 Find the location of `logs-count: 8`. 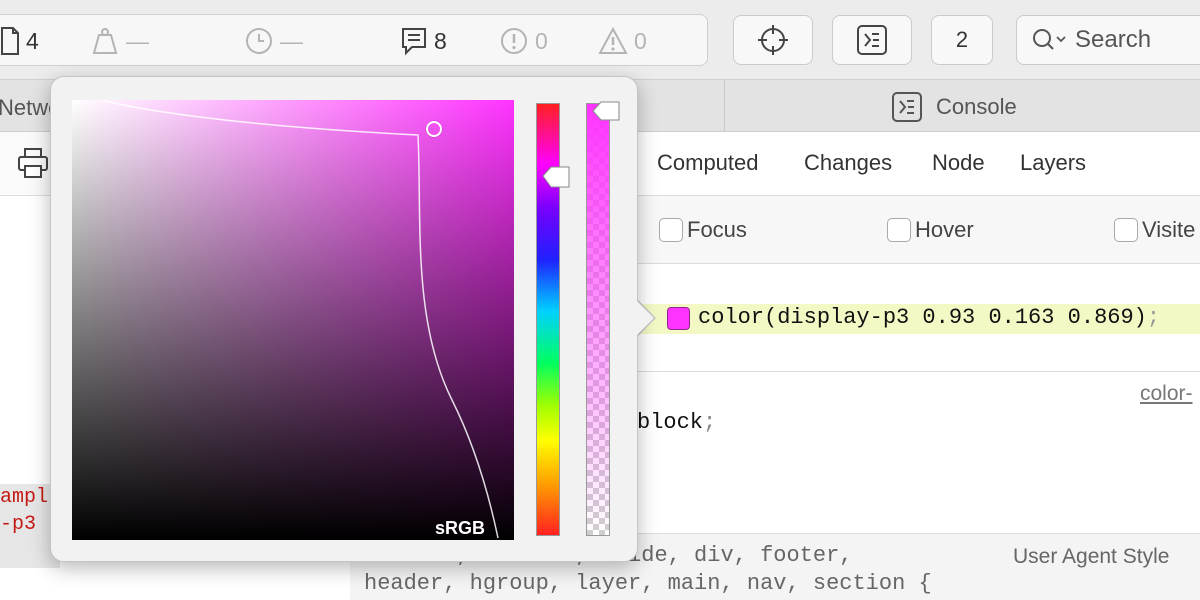

logs-count: 8 is located at coordinates (440, 40).